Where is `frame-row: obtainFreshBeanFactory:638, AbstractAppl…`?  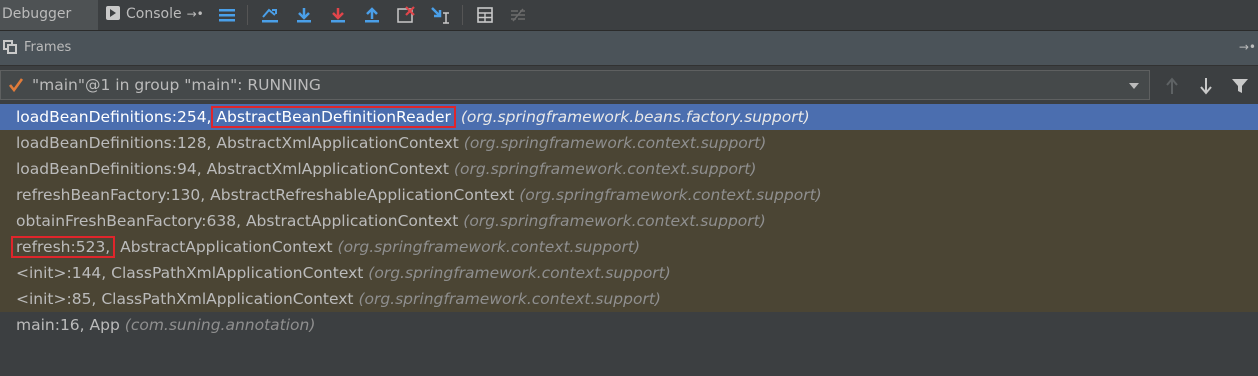 frame-row: obtainFreshBeanFactory:638, AbstractAppl… is located at coordinates (629, 221).